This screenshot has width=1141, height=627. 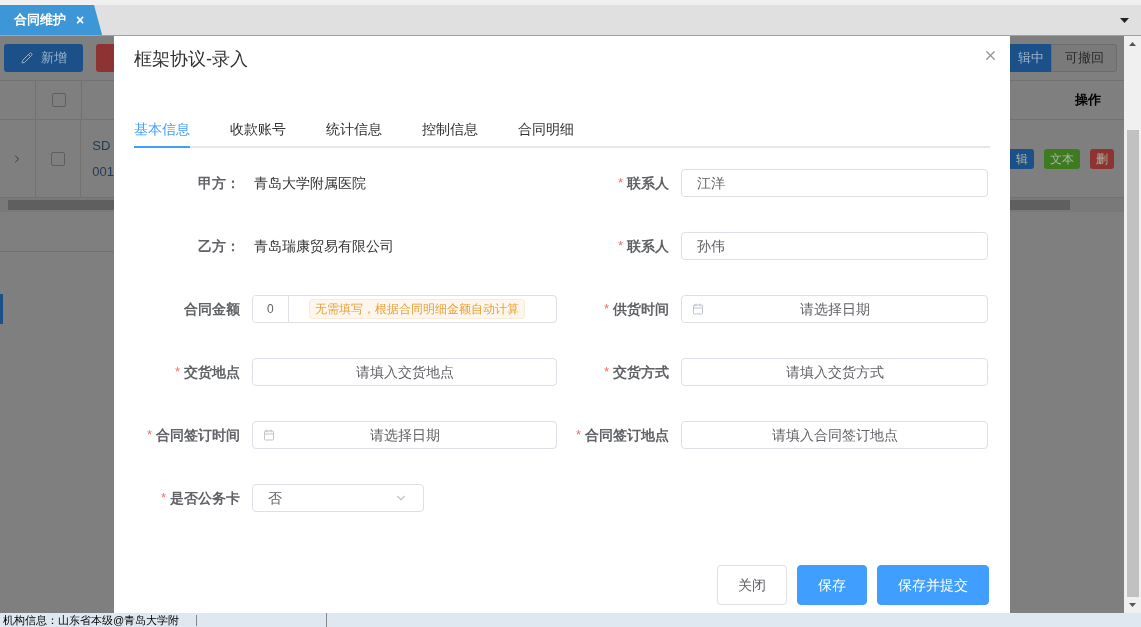 What do you see at coordinates (43, 58) in the screenshot?
I see `add-button: 新增` at bounding box center [43, 58].